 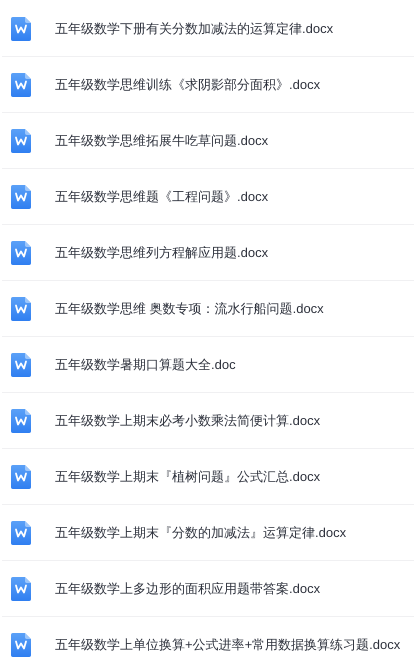 I want to click on file-name: 五年级数学上期末『植树问题』公式汇总.docx, so click(x=187, y=477).